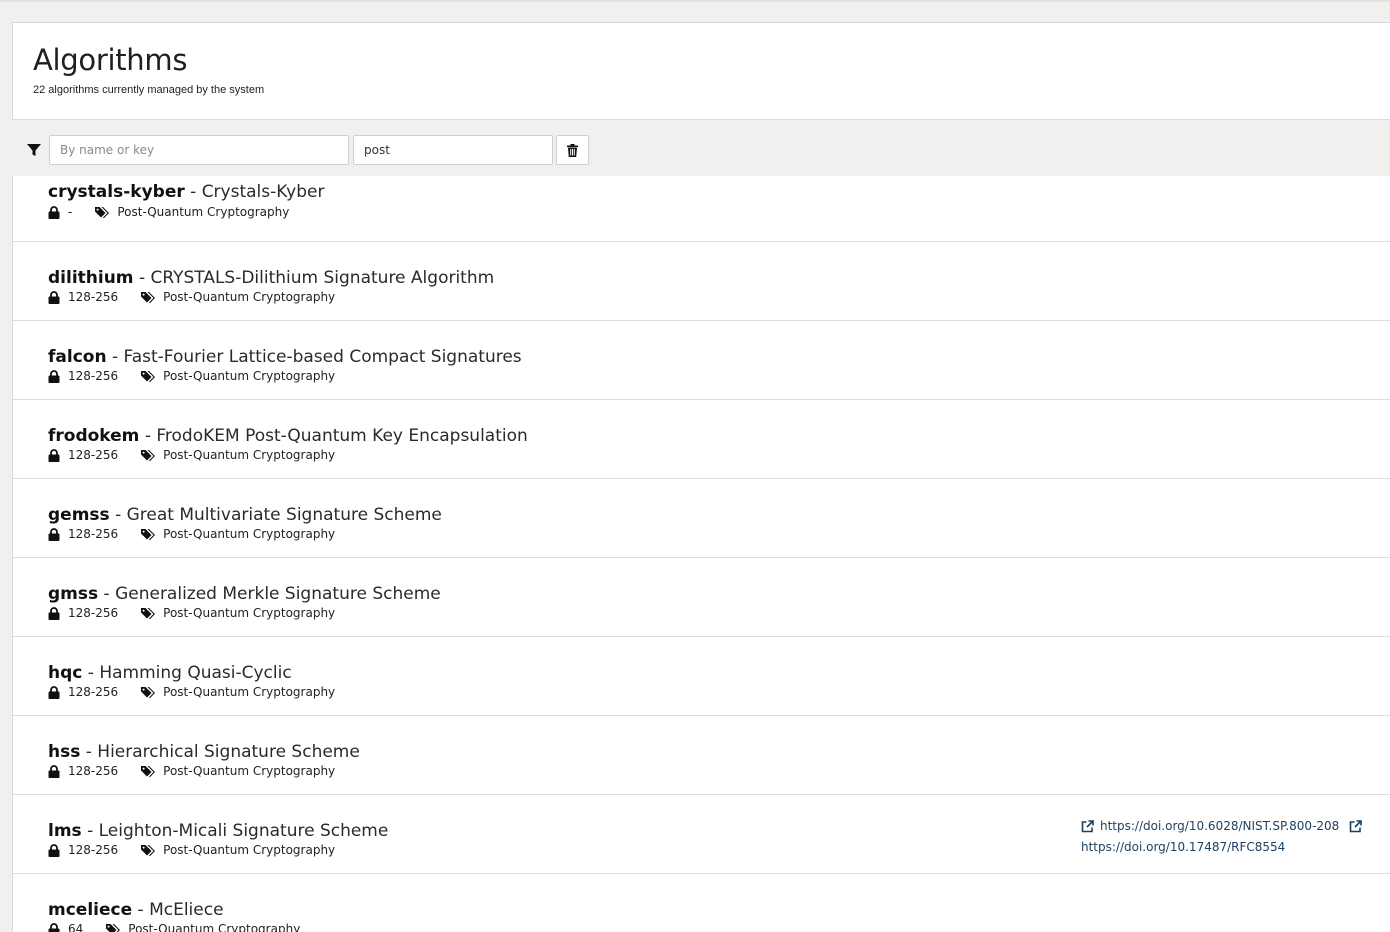 The width and height of the screenshot is (1390, 932). I want to click on security-strength: 64, so click(76, 927).